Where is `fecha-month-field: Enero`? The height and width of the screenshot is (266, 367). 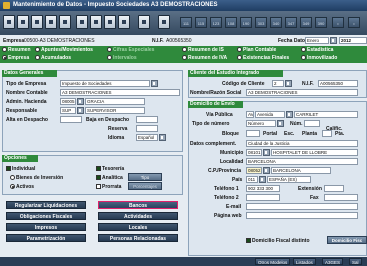 fecha-month-field: Enero is located at coordinates (317, 40).